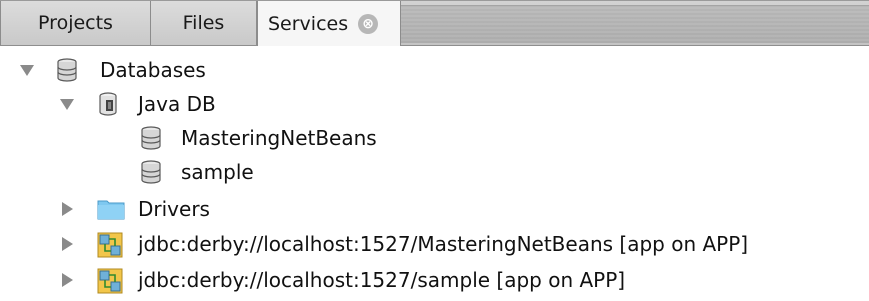  Describe the element at coordinates (111, 209) in the screenshot. I see `folder-icon` at that location.